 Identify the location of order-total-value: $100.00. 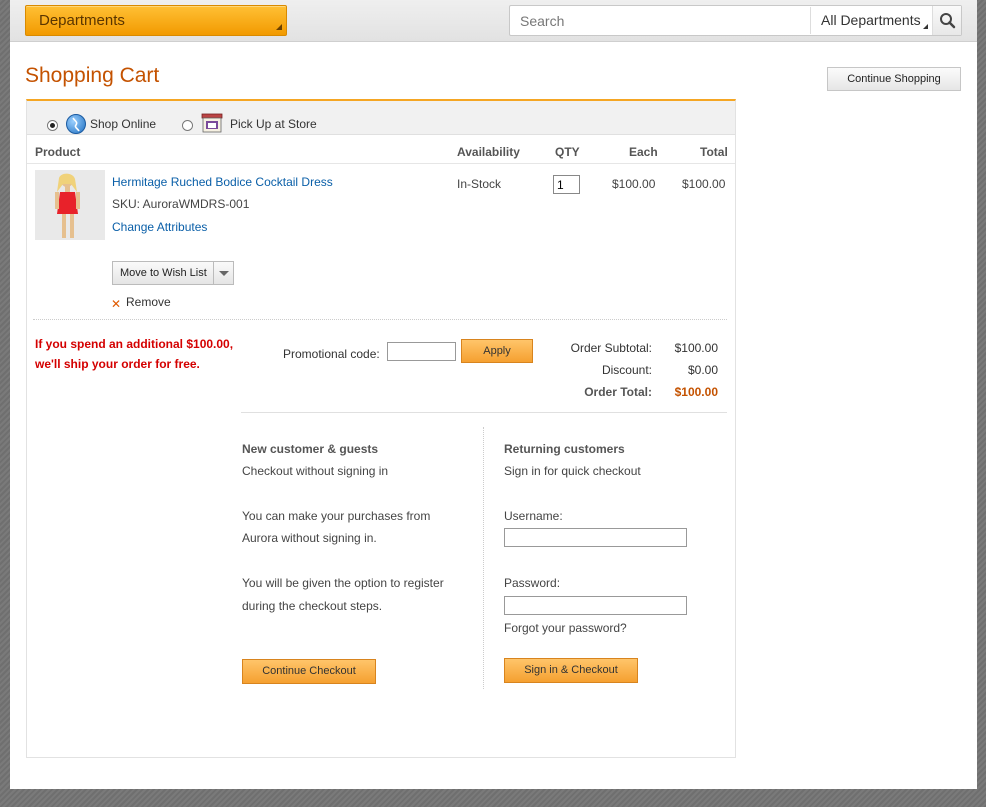
(696, 392).